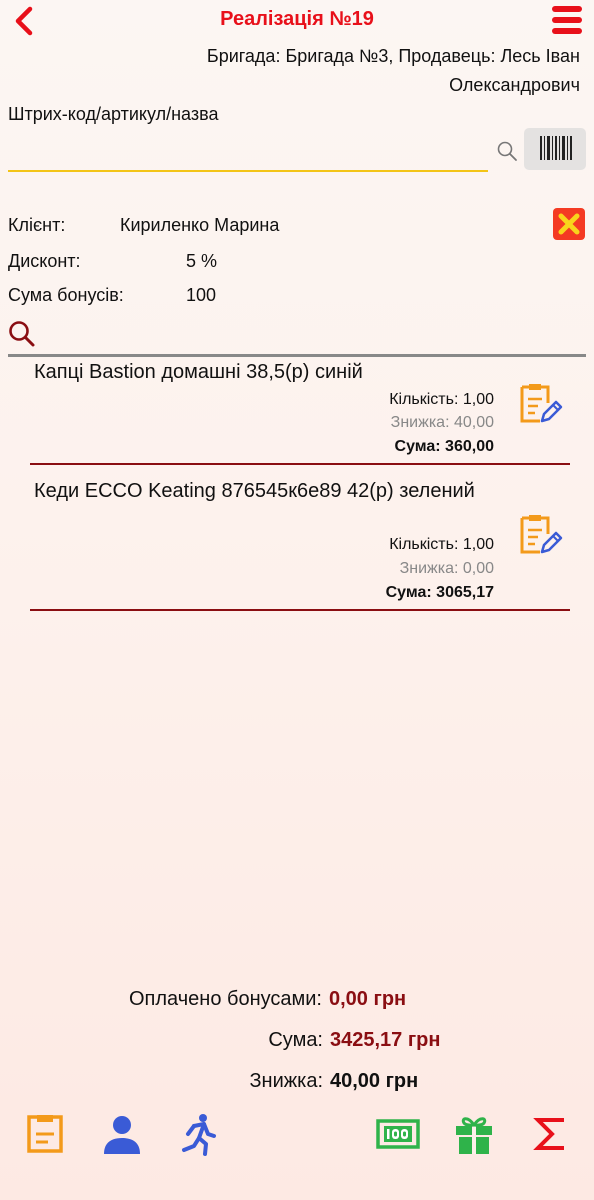  I want to click on bonus-label: Сума бонусів:, so click(66, 295).